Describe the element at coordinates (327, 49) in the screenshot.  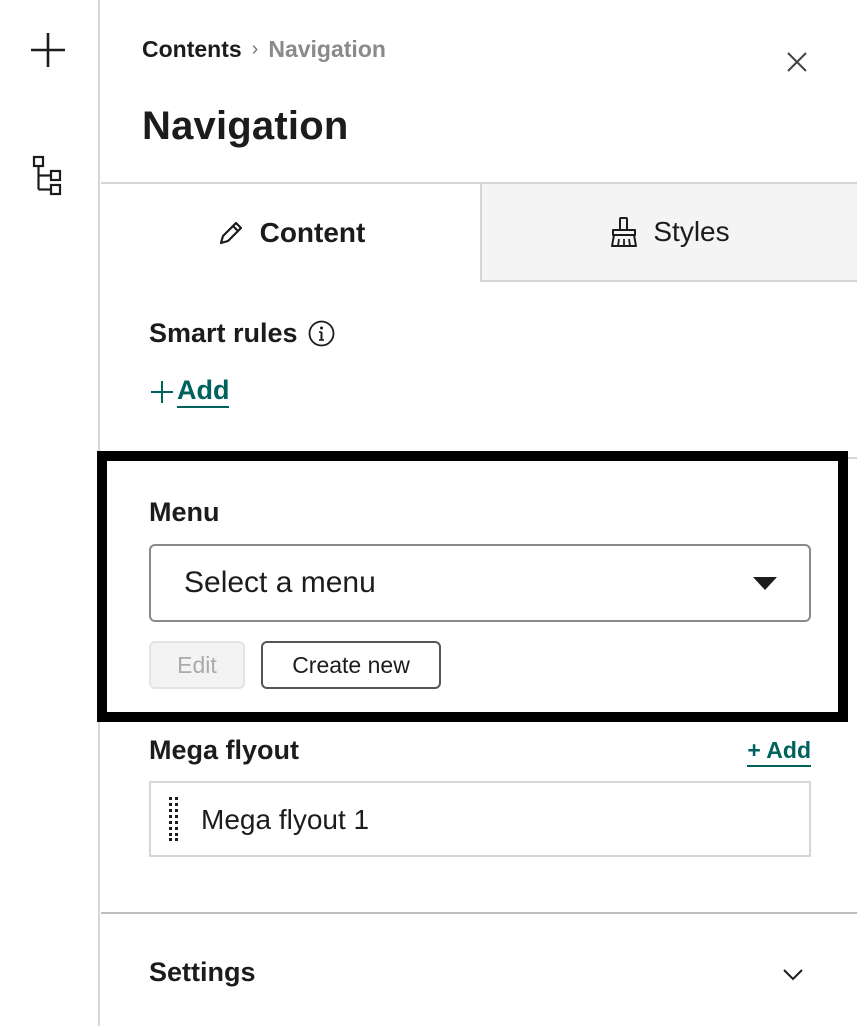
I see `breadcrumb-current: Navigation` at that location.